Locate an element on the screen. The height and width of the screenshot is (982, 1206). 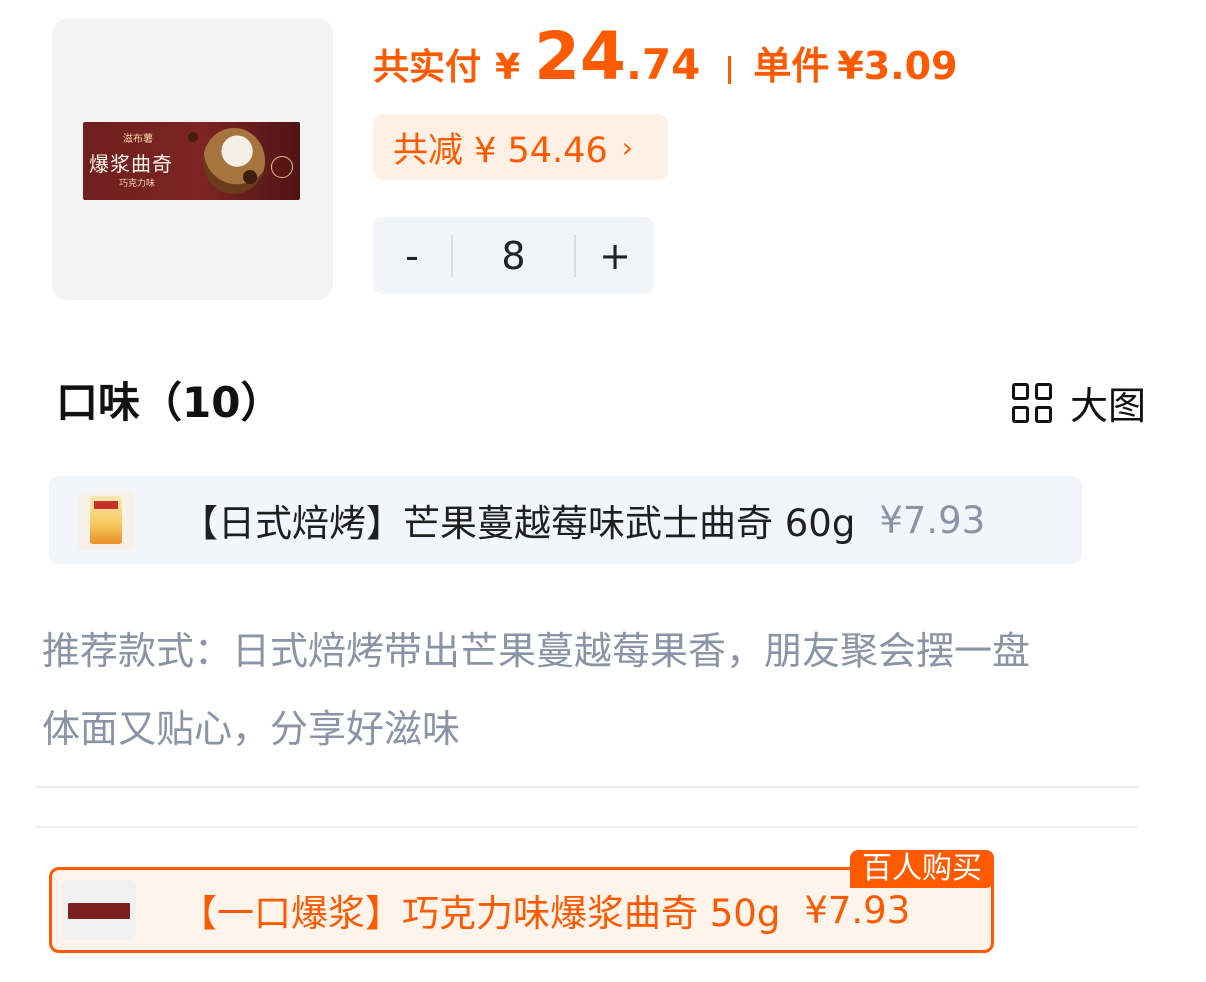
option-name: 【日式焙烤】芒果蔓越莓味武士曲奇 60g is located at coordinates (518, 523).